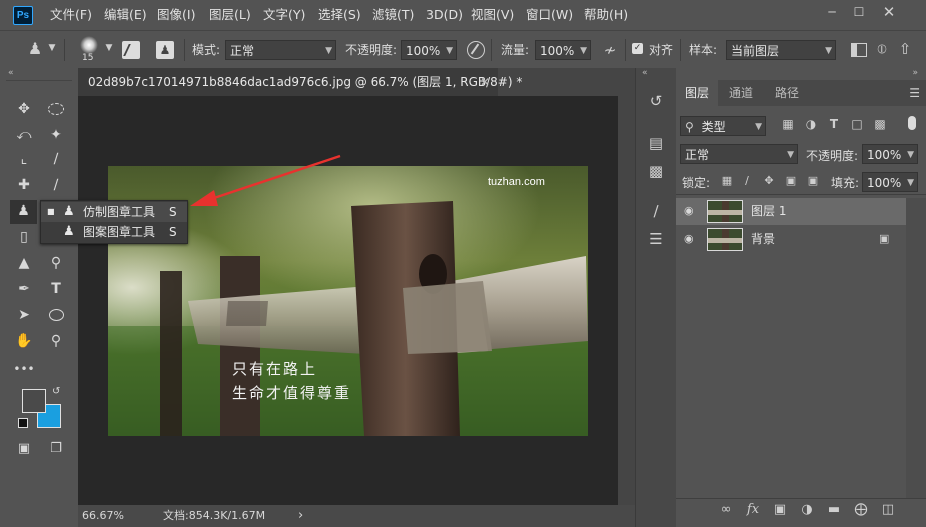 The width and height of the screenshot is (926, 527). What do you see at coordinates (890, 154) in the screenshot?
I see `layer-opacity-input: 100% ▼` at bounding box center [890, 154].